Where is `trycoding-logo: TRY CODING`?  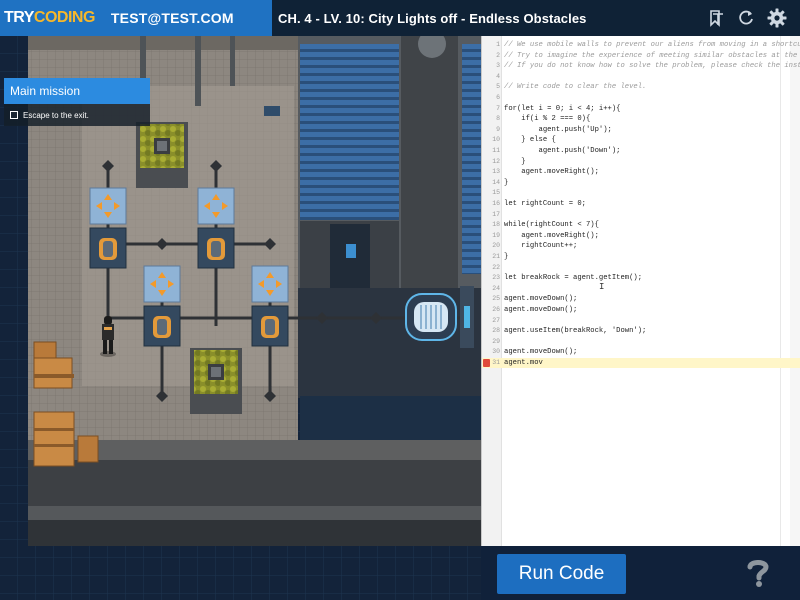
trycoding-logo: TRY CODING is located at coordinates (49, 18).